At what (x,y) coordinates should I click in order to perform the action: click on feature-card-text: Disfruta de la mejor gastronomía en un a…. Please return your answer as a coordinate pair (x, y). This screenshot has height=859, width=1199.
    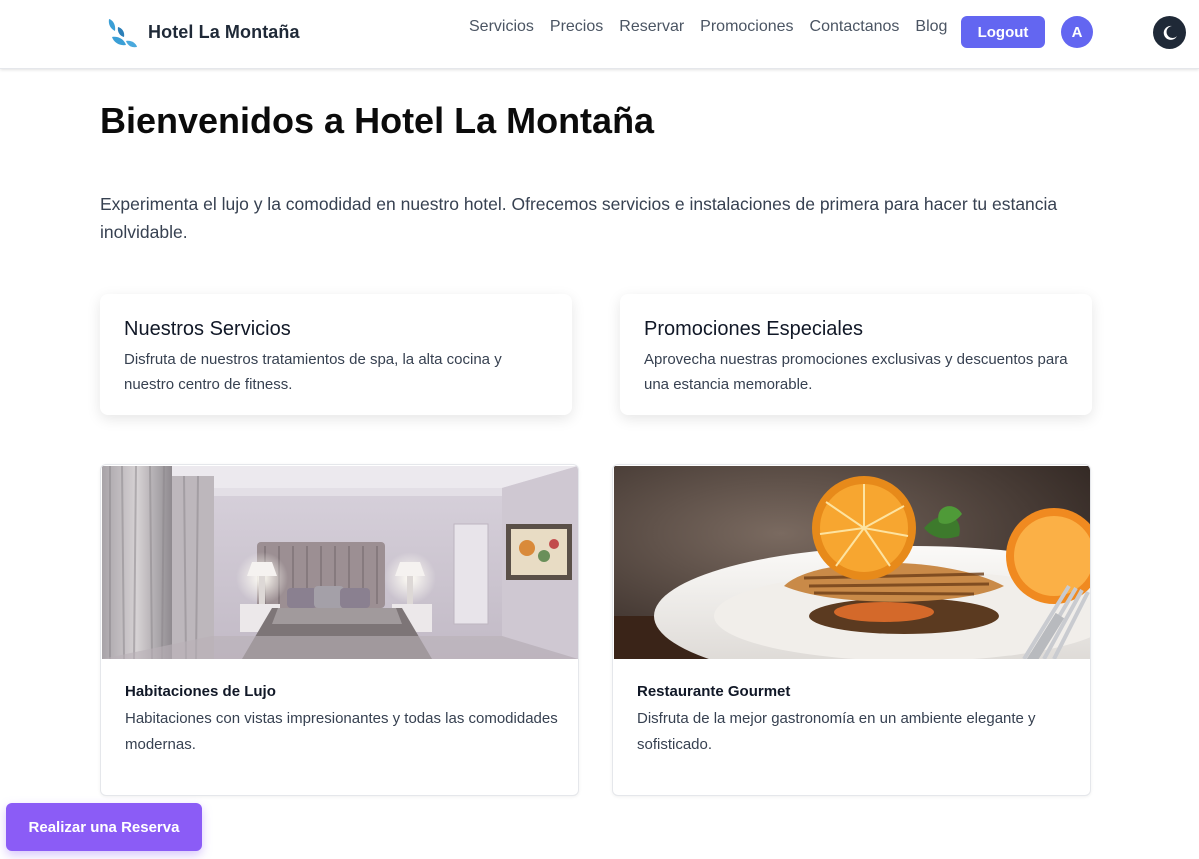
    Looking at the image, I should click on (836, 731).